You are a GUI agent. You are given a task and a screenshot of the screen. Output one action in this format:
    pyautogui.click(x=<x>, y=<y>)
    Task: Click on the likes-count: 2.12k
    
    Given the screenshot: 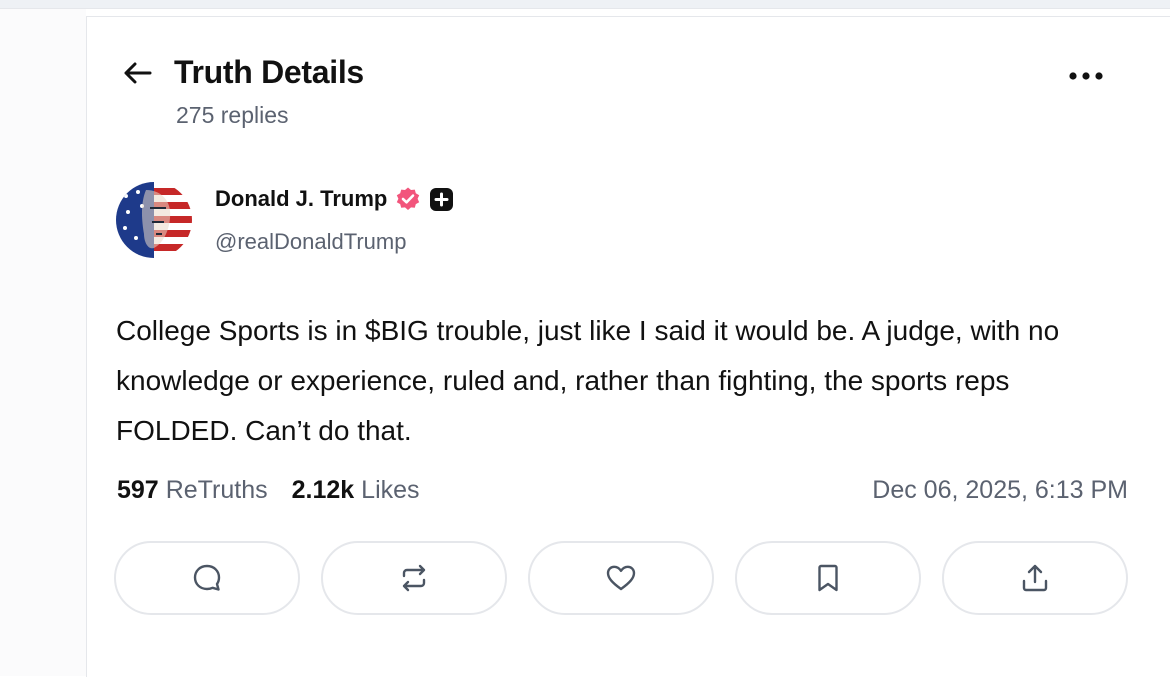 What is the action you would take?
    pyautogui.click(x=323, y=490)
    